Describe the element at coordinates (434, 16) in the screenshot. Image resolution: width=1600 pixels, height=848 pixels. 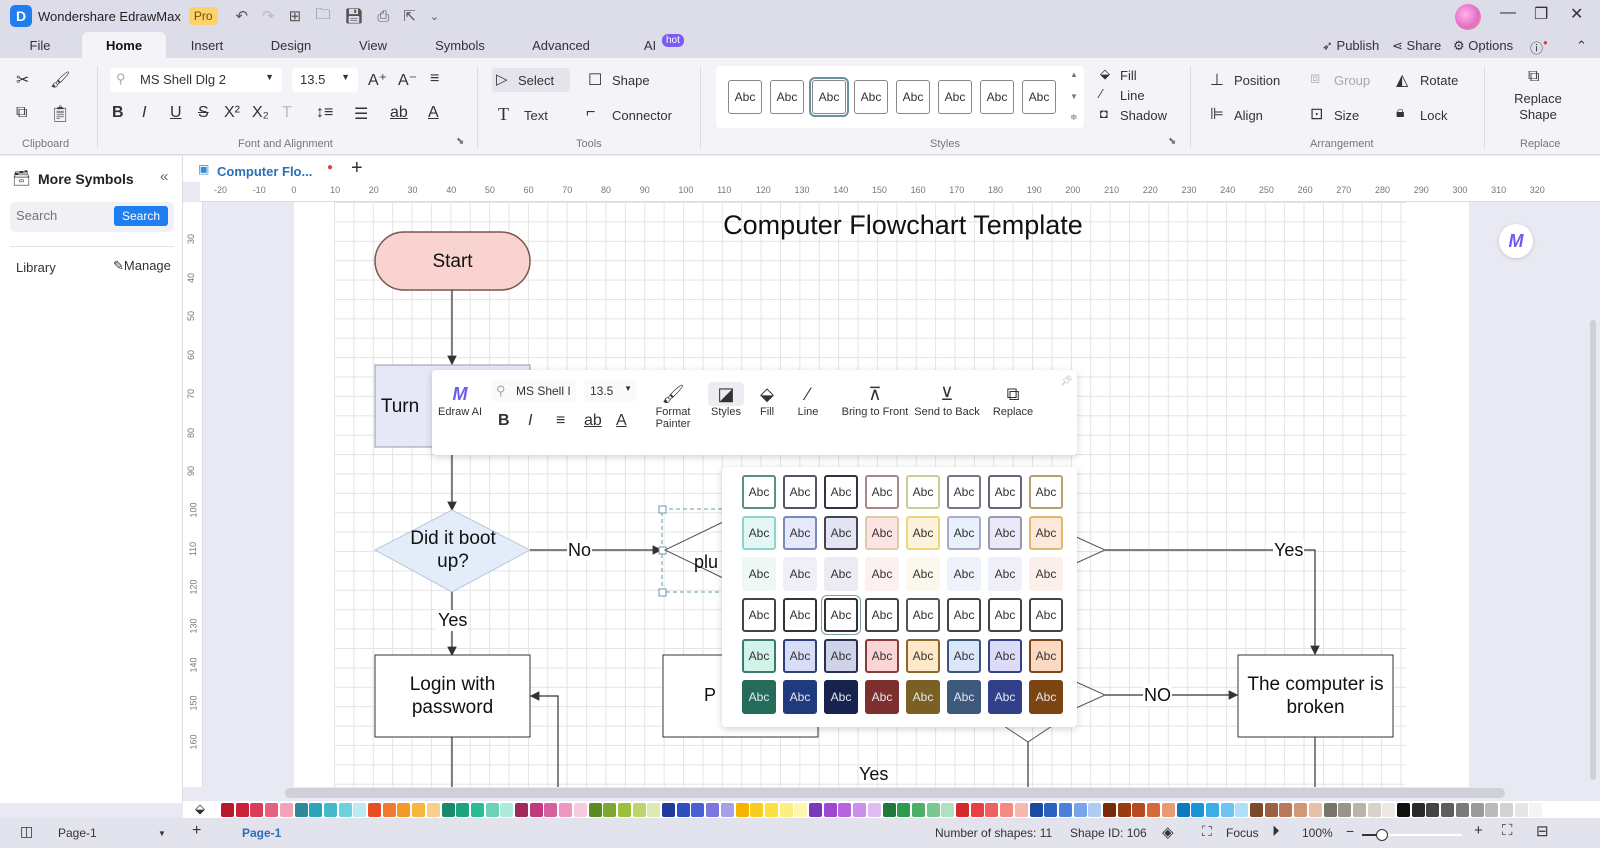
I see `customize-icon: ⌄` at that location.